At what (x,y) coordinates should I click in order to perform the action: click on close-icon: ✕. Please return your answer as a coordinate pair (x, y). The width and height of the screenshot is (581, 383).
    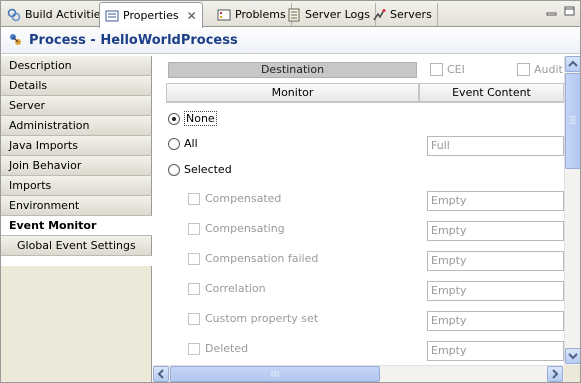
    Looking at the image, I should click on (192, 16).